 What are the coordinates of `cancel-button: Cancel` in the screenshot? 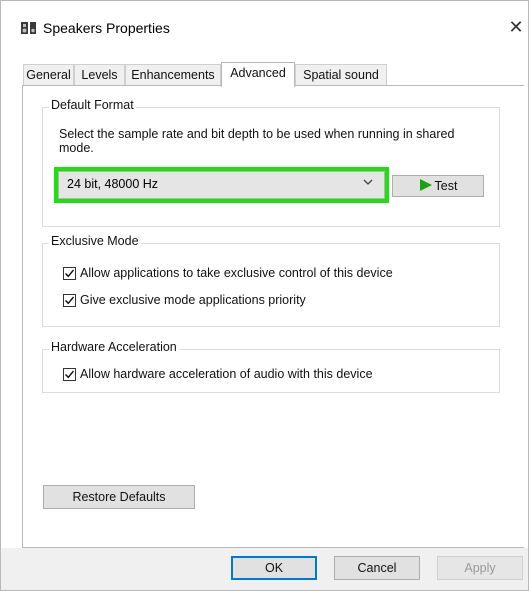 It's located at (377, 568).